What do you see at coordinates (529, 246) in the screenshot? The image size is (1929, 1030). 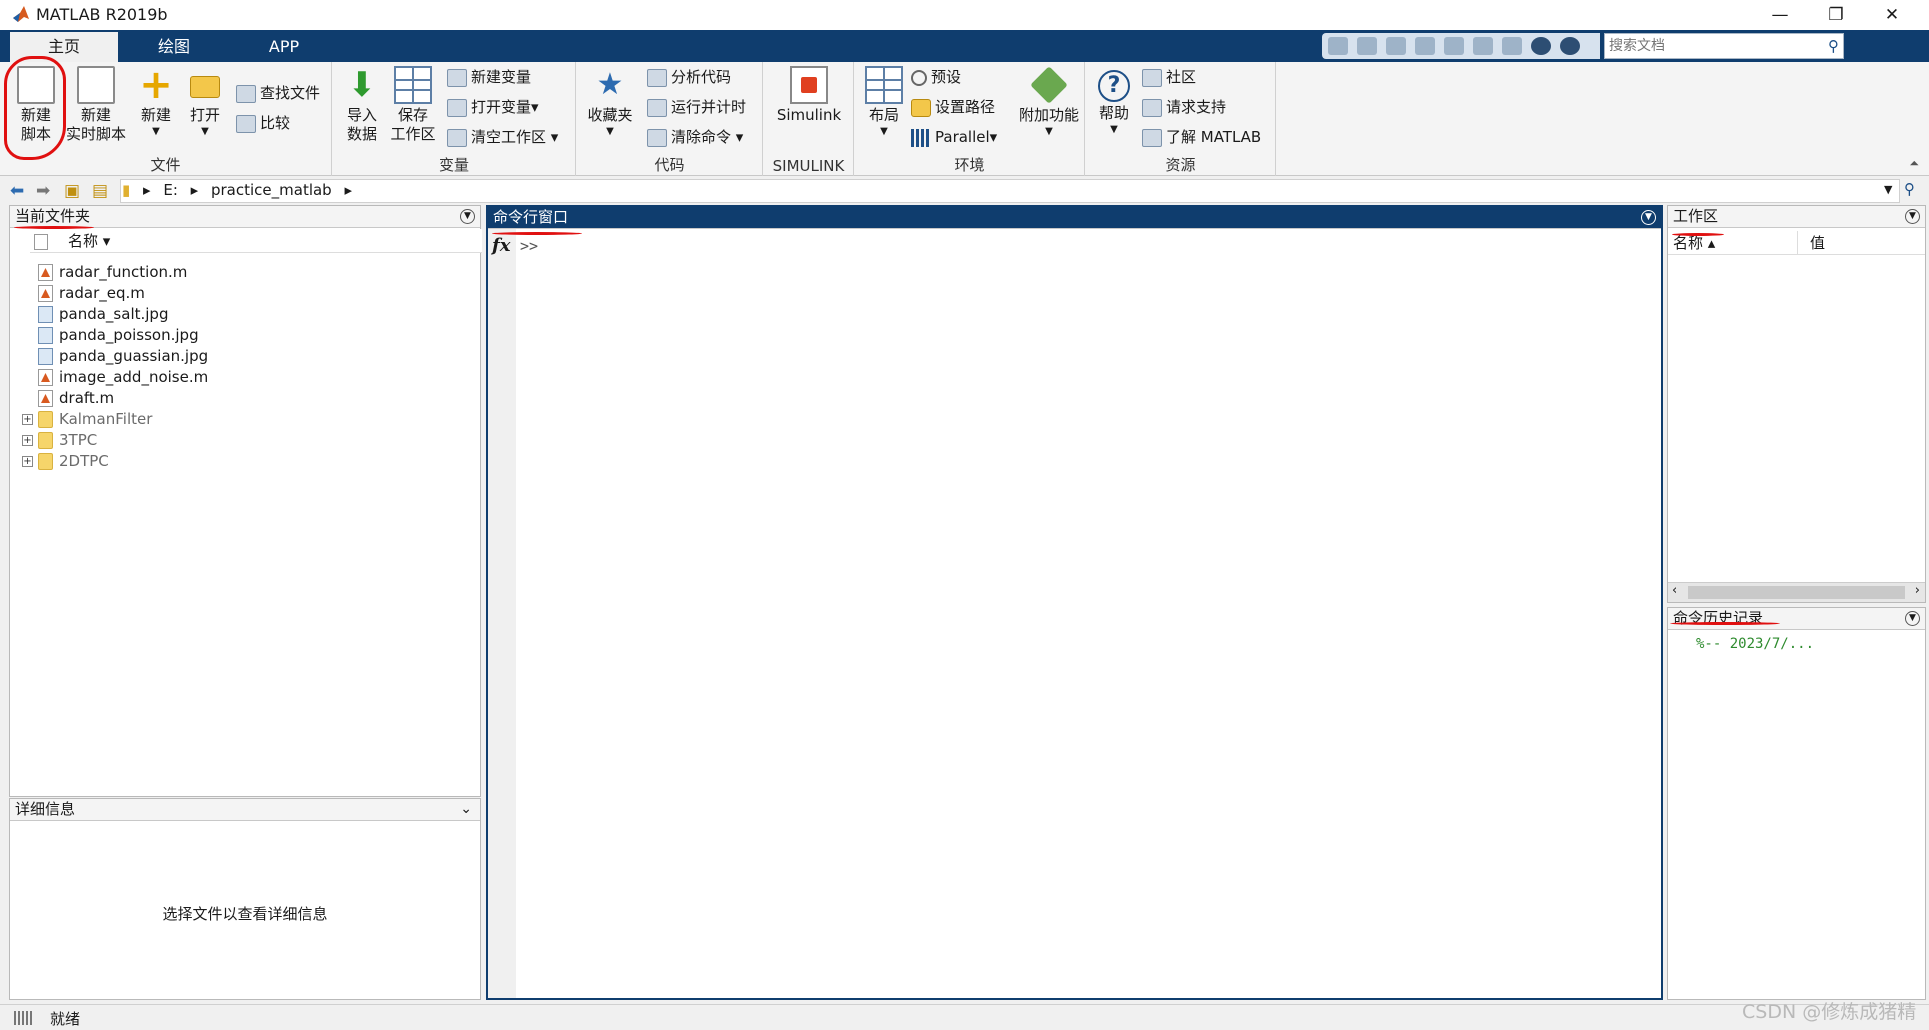 I see `command-prompt: >>` at bounding box center [529, 246].